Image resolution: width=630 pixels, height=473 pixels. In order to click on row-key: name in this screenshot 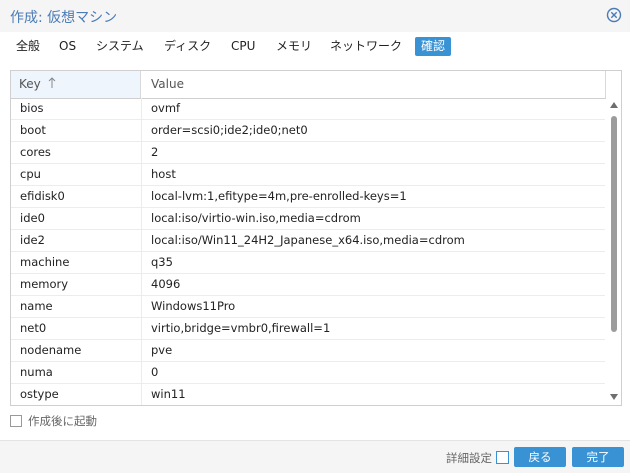, I will do `click(36, 306)`.